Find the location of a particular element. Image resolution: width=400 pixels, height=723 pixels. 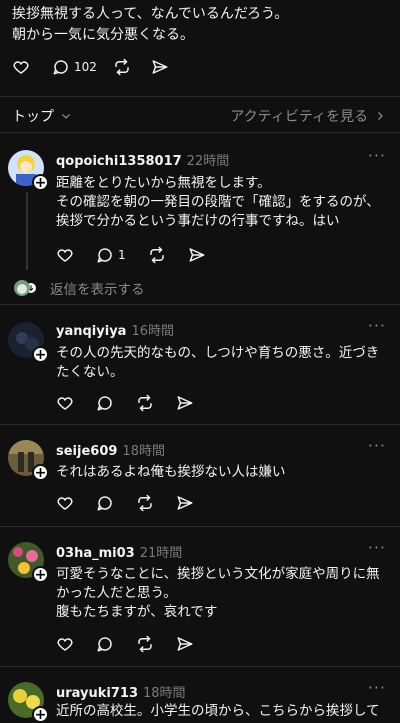

show-replies-link: 返信を表示する is located at coordinates (79, 288).